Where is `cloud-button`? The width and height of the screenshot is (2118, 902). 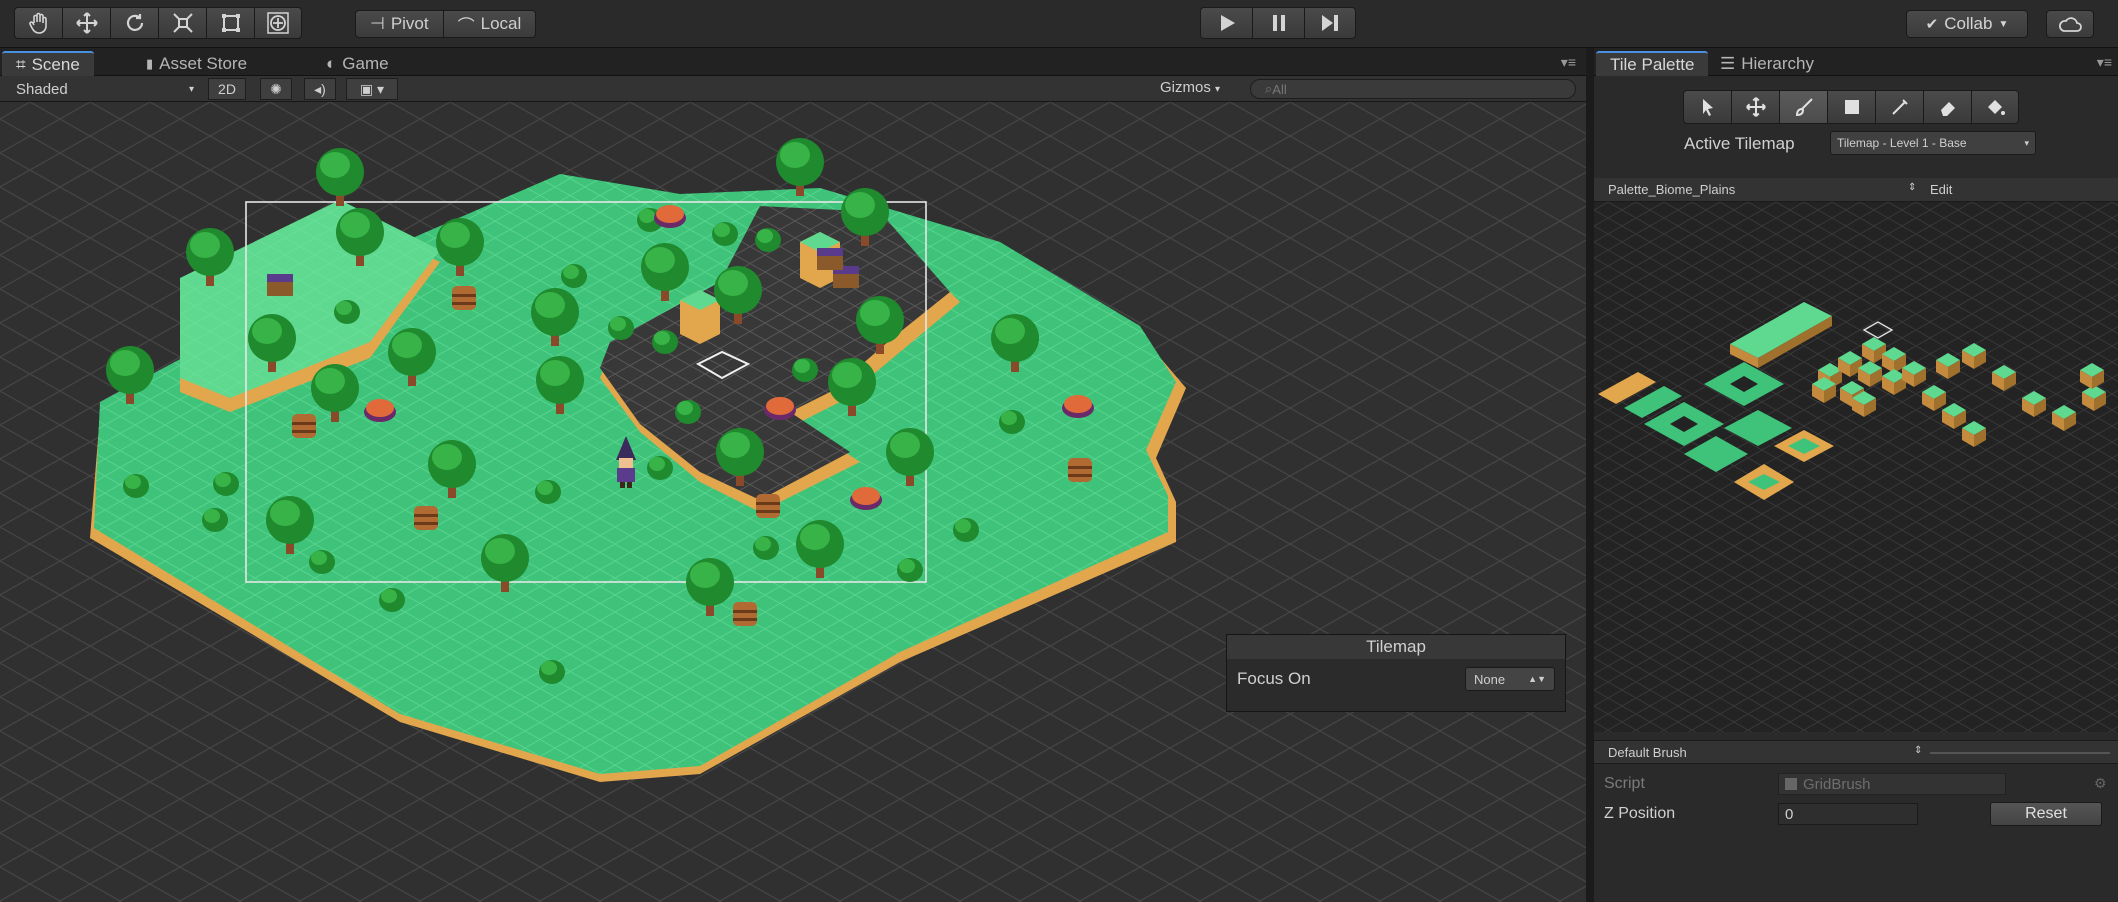
cloud-button is located at coordinates (2070, 24).